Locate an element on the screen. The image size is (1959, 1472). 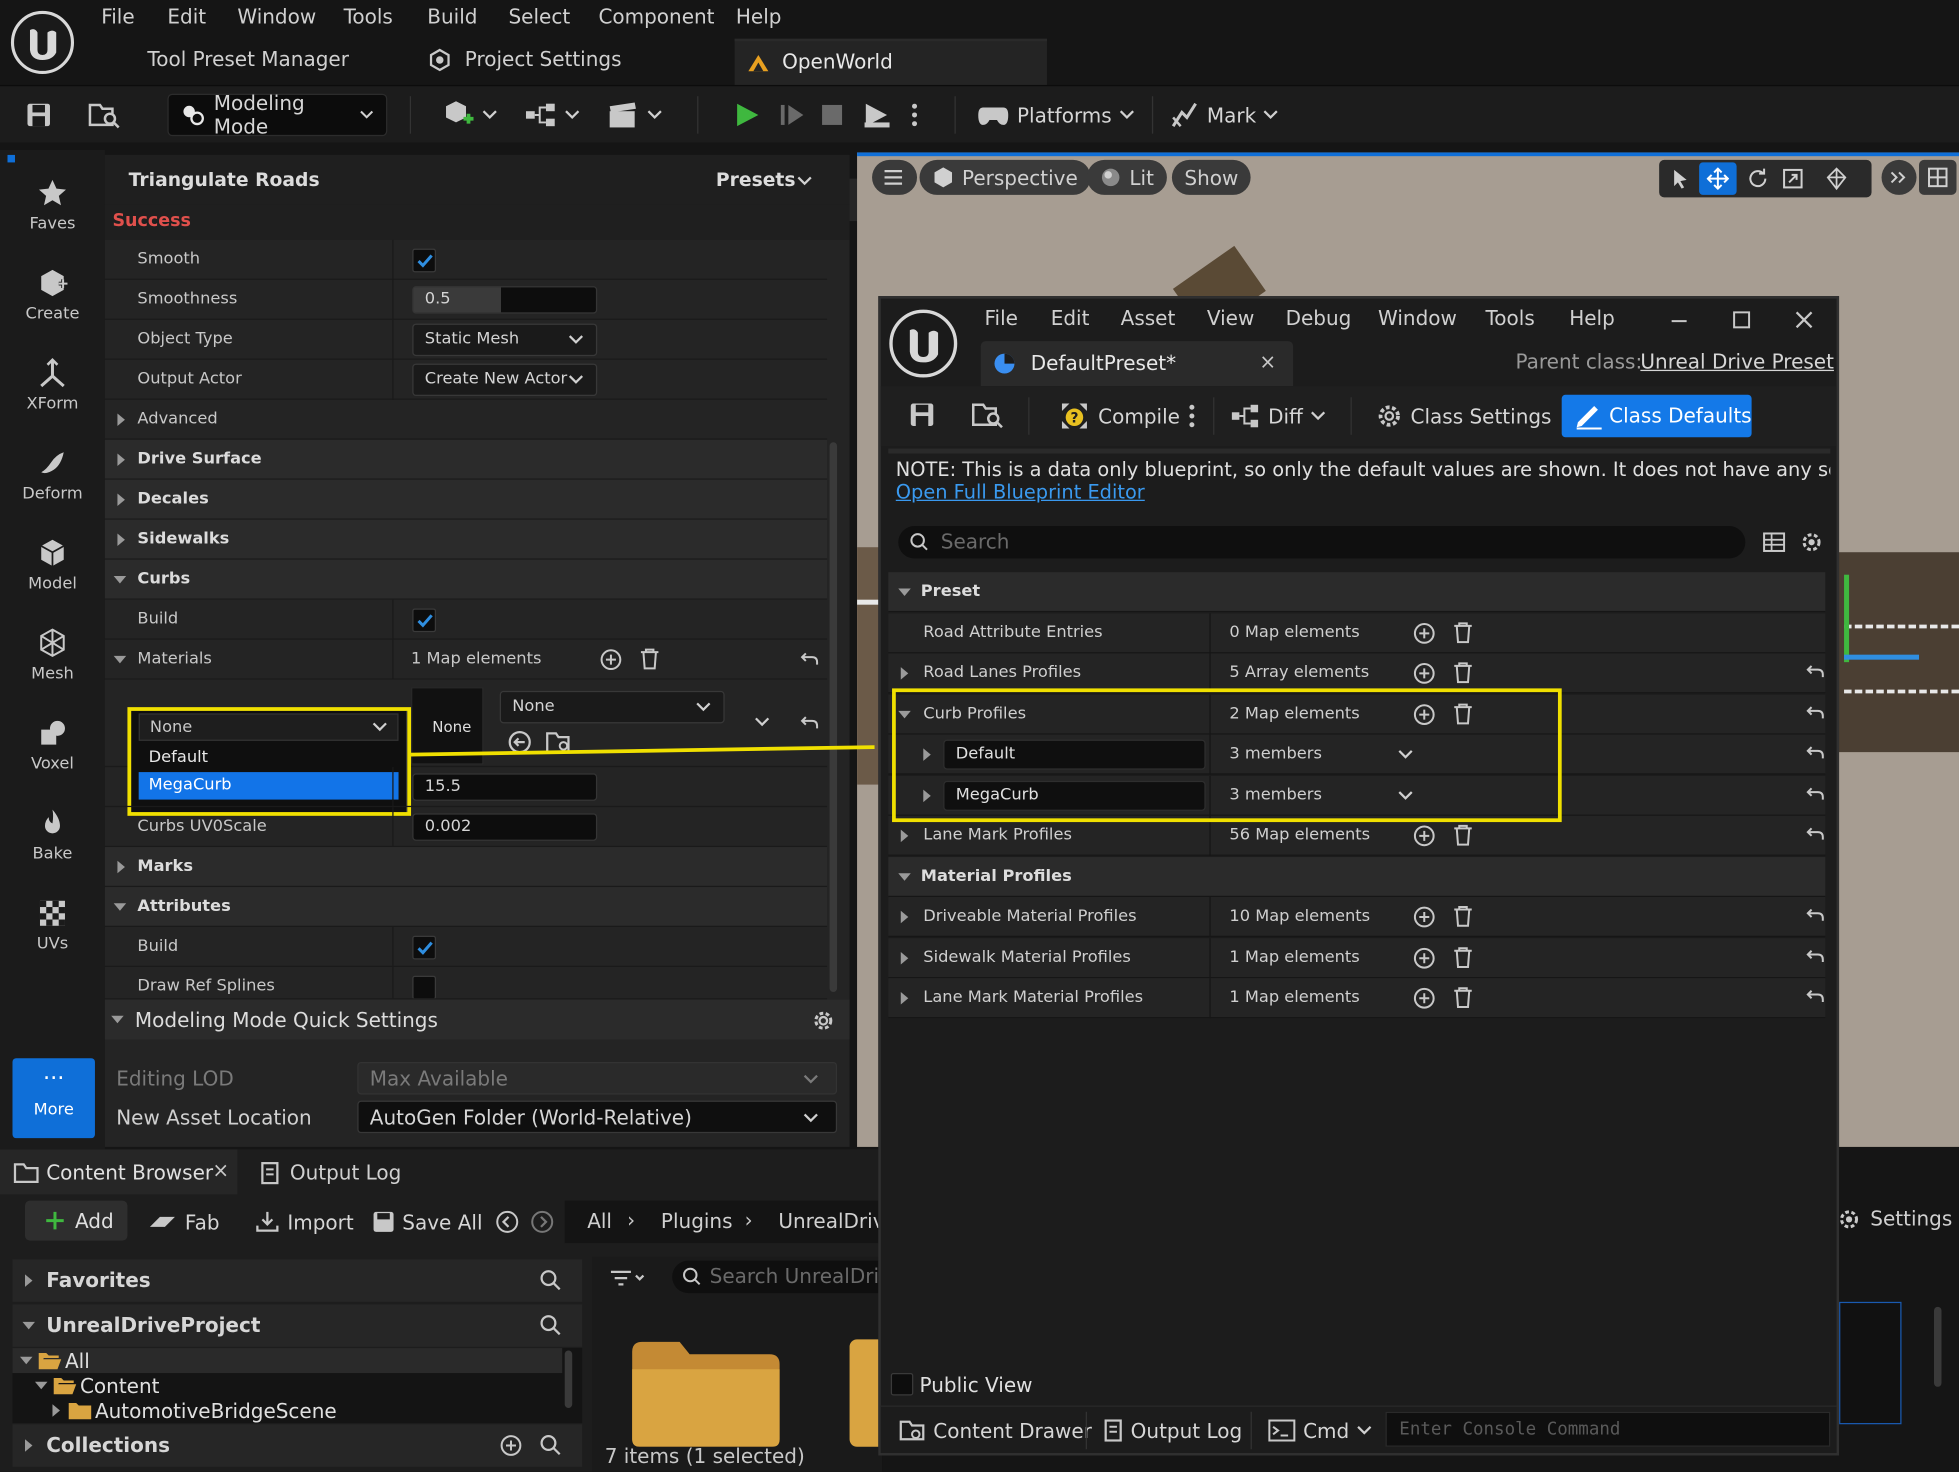
more-viewport-options is located at coordinates (1899, 177).